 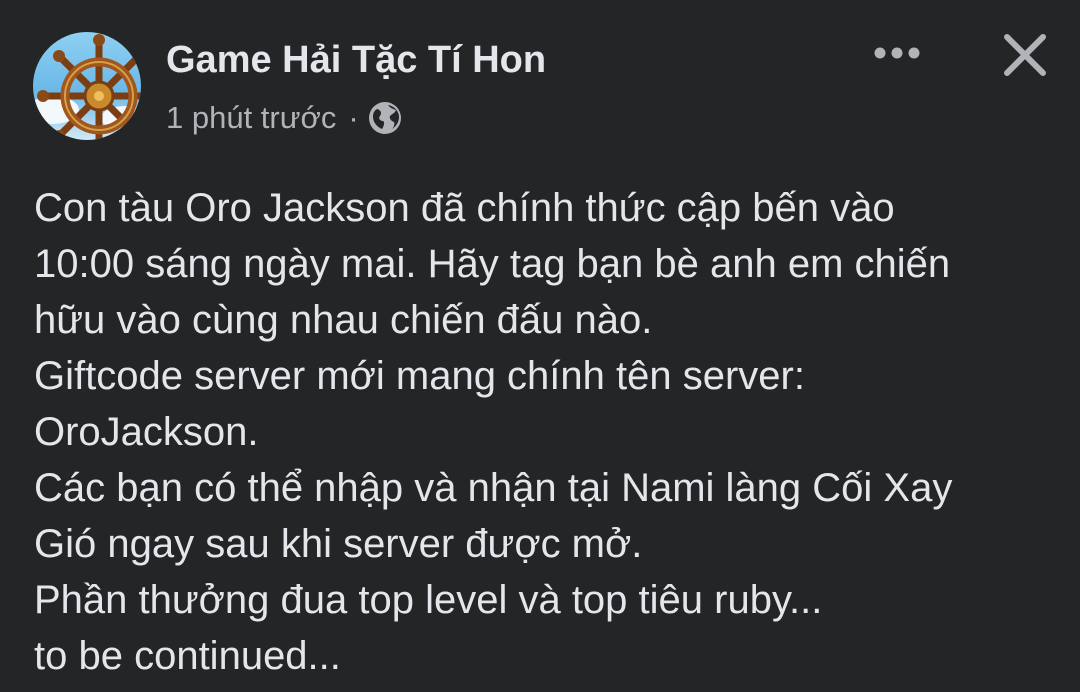 I want to click on post-body-line: Gió ngay sau khi server được mở., so click(x=338, y=544).